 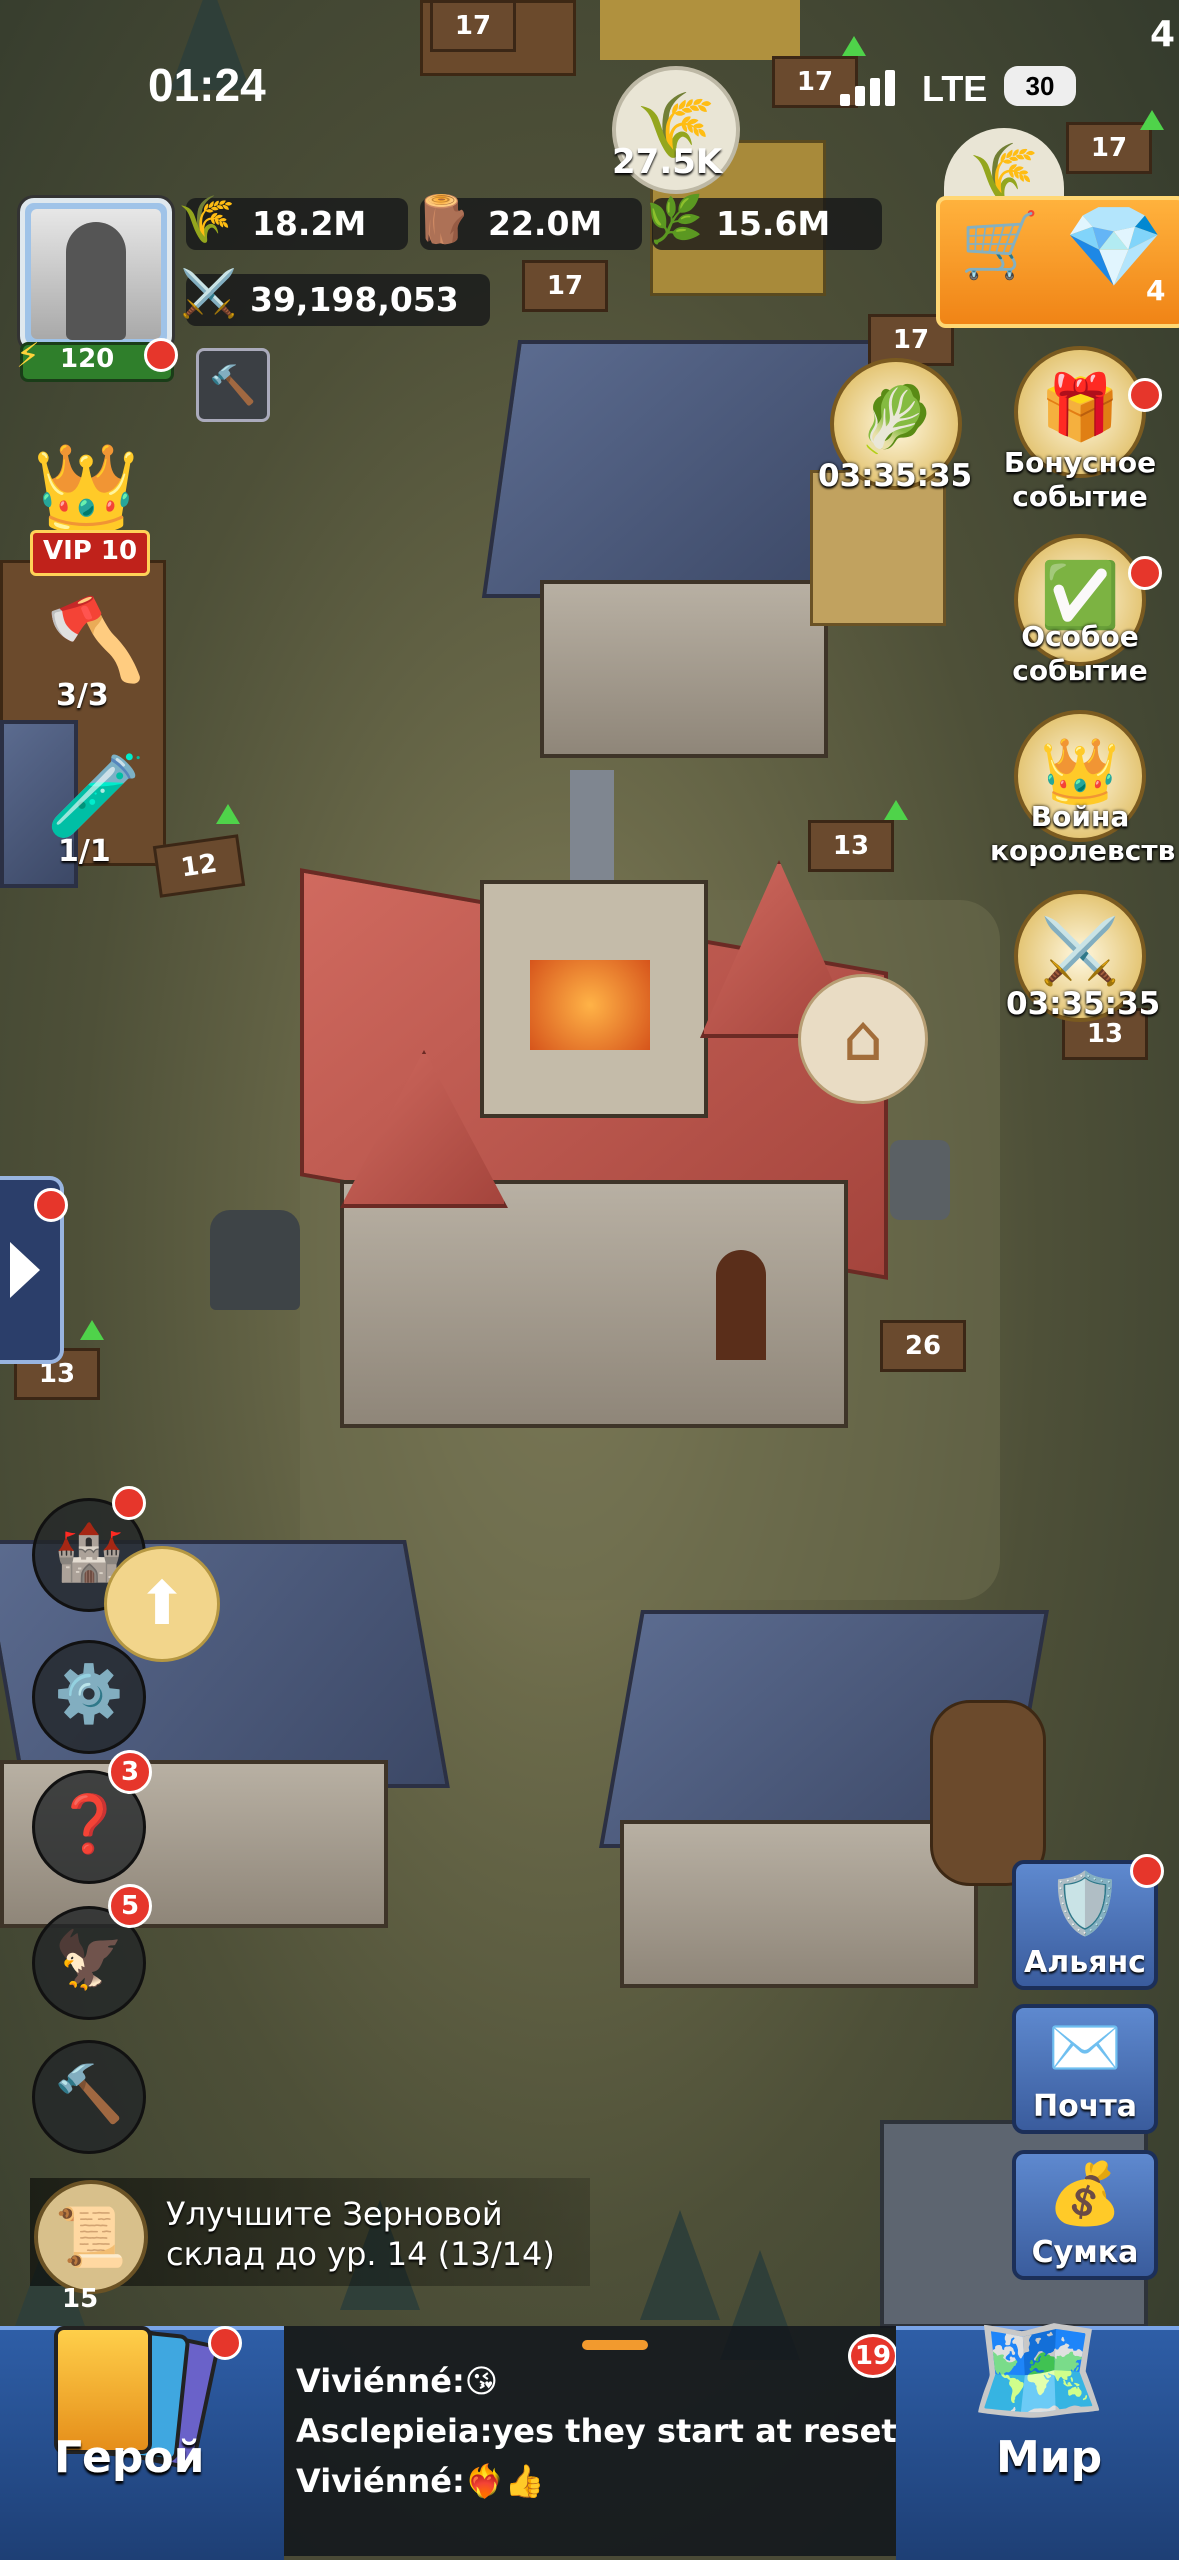 I want to click on special-event-label: Особое событие, so click(x=1080, y=654).